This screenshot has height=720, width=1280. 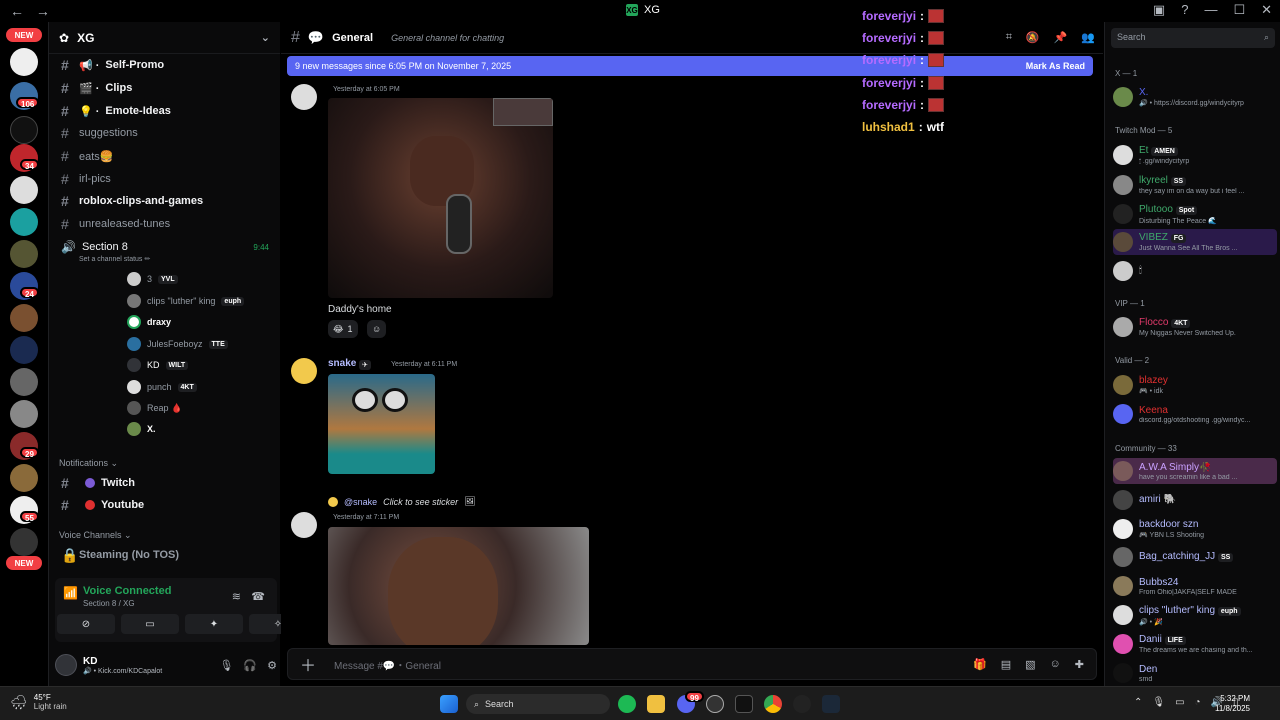 What do you see at coordinates (308, 664) in the screenshot?
I see `plus-icon: ＋` at bounding box center [308, 664].